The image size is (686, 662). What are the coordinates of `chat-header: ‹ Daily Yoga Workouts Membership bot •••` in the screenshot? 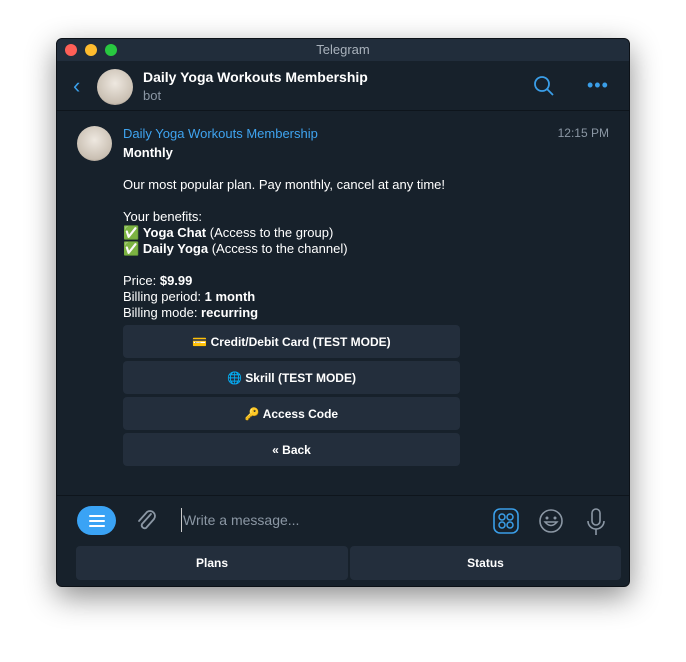 It's located at (343, 86).